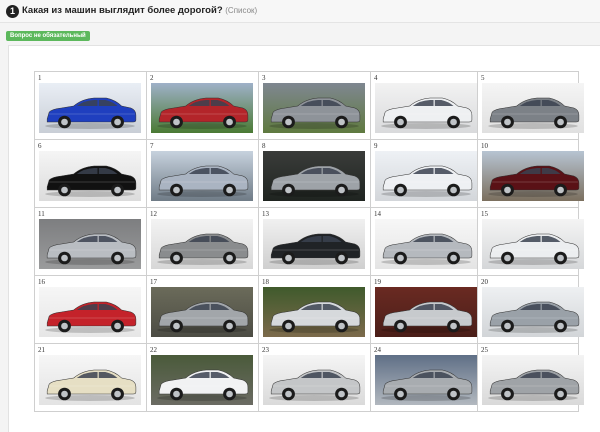  Describe the element at coordinates (484, 146) in the screenshot. I see `car-option-number: 10` at that location.